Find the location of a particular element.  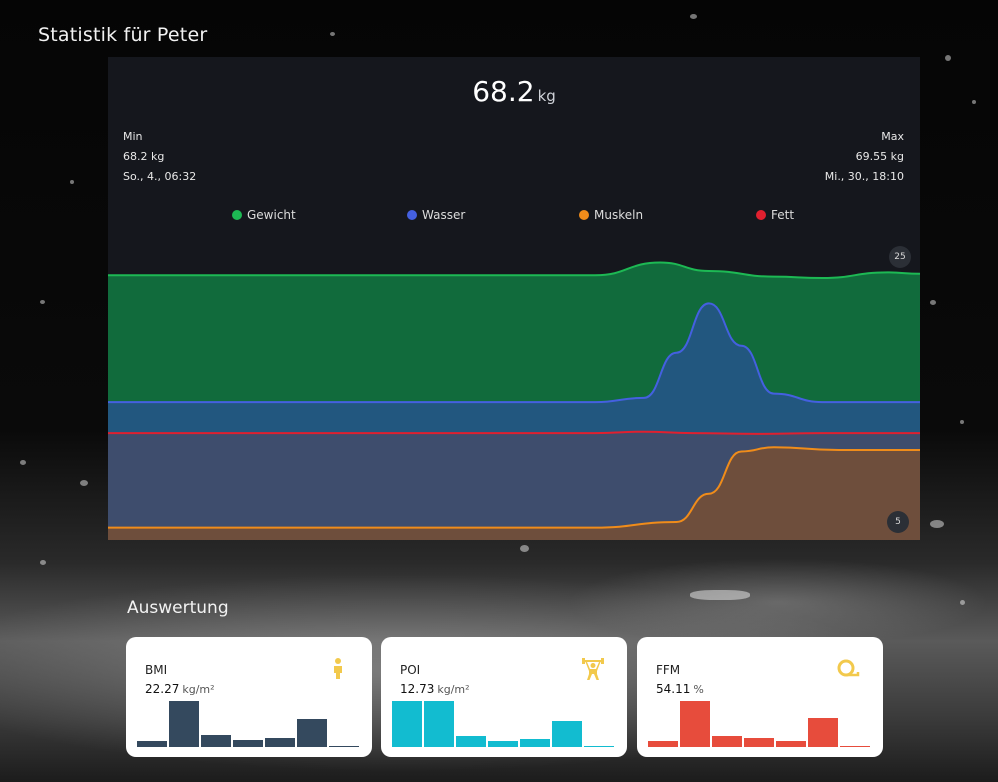

legend-label-wasser: Wasser is located at coordinates (444, 215).